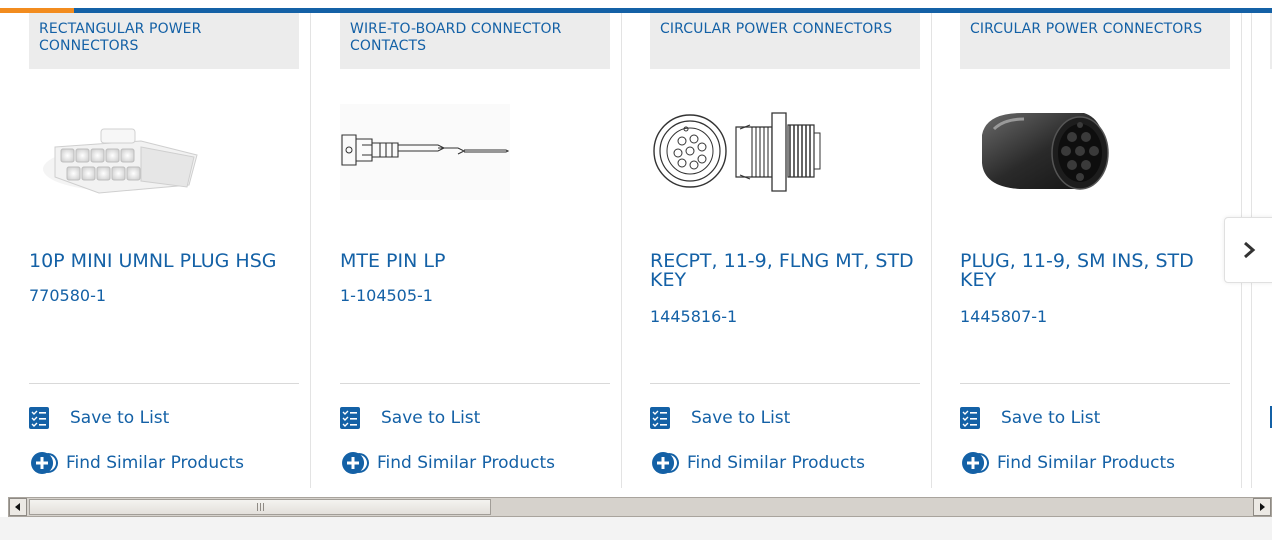 The image size is (1272, 540). What do you see at coordinates (477, 261) in the screenshot?
I see `product-title-link: MTE PIN LP` at bounding box center [477, 261].